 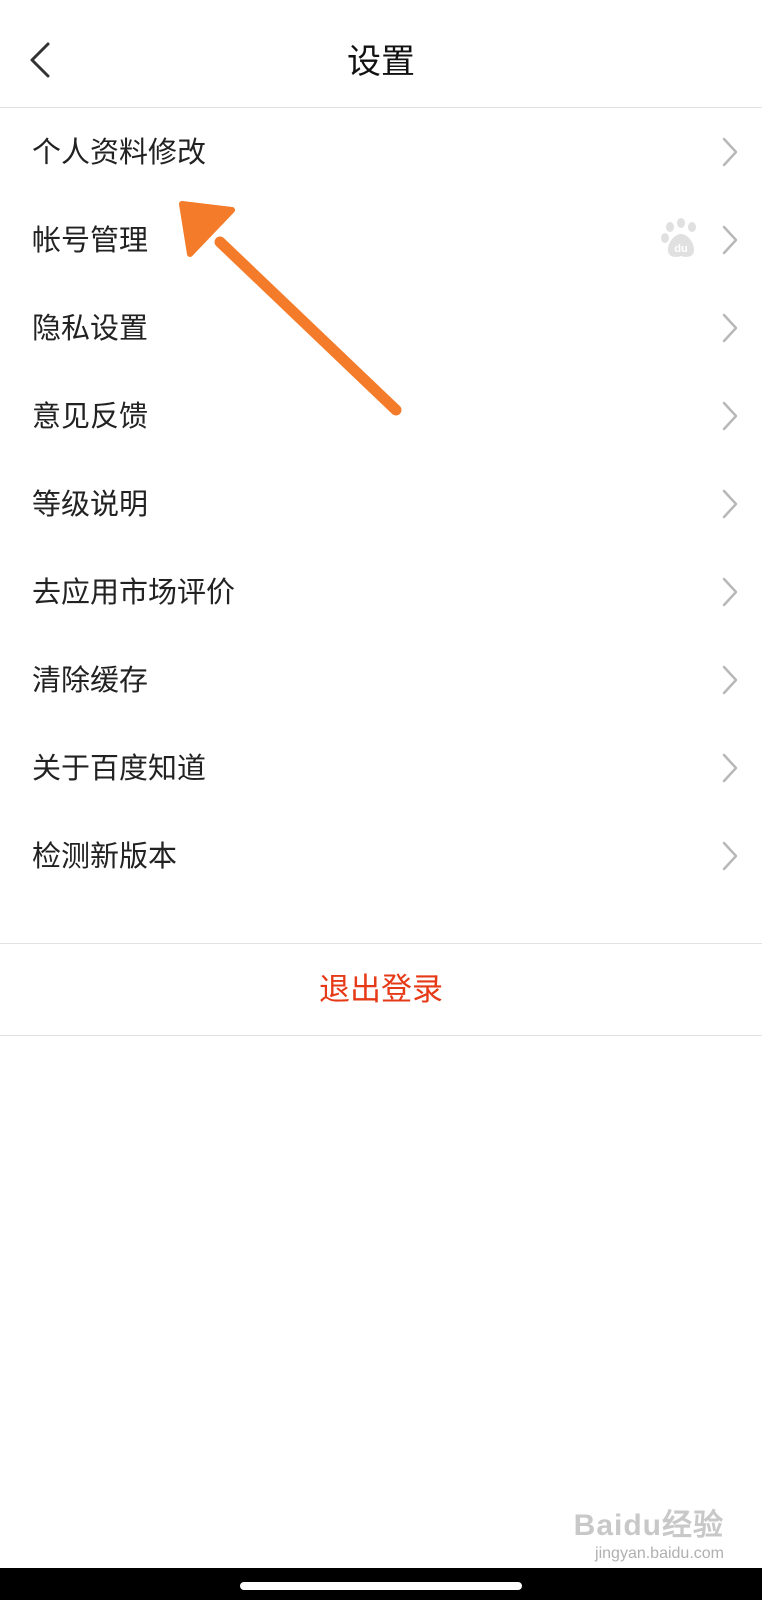 What do you see at coordinates (381, 62) in the screenshot?
I see `page-title: 设置` at bounding box center [381, 62].